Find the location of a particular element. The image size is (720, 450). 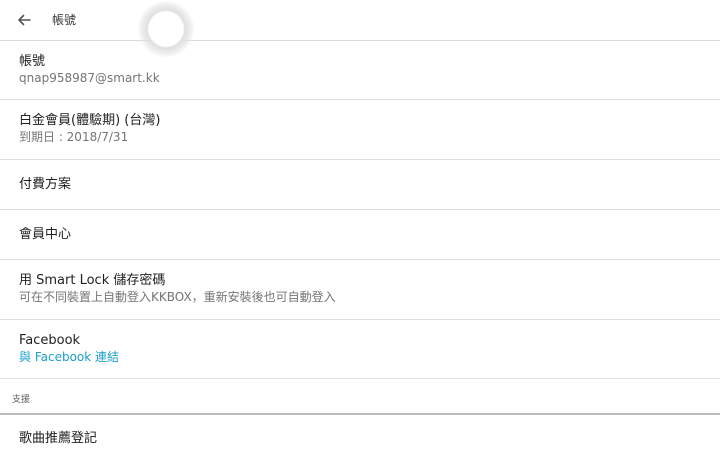

member-center-label: 會員中心 is located at coordinates (45, 234).